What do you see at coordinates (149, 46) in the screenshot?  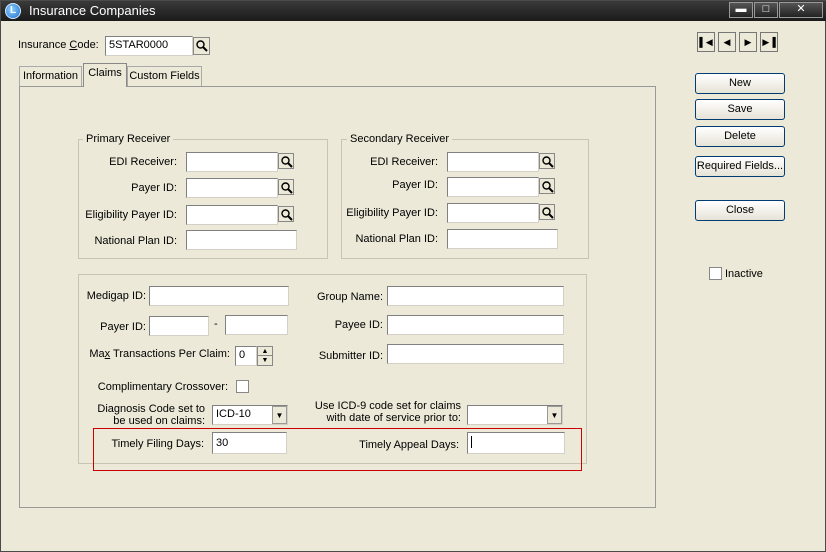 I see `insurance-code-input: 5STAR0000` at bounding box center [149, 46].